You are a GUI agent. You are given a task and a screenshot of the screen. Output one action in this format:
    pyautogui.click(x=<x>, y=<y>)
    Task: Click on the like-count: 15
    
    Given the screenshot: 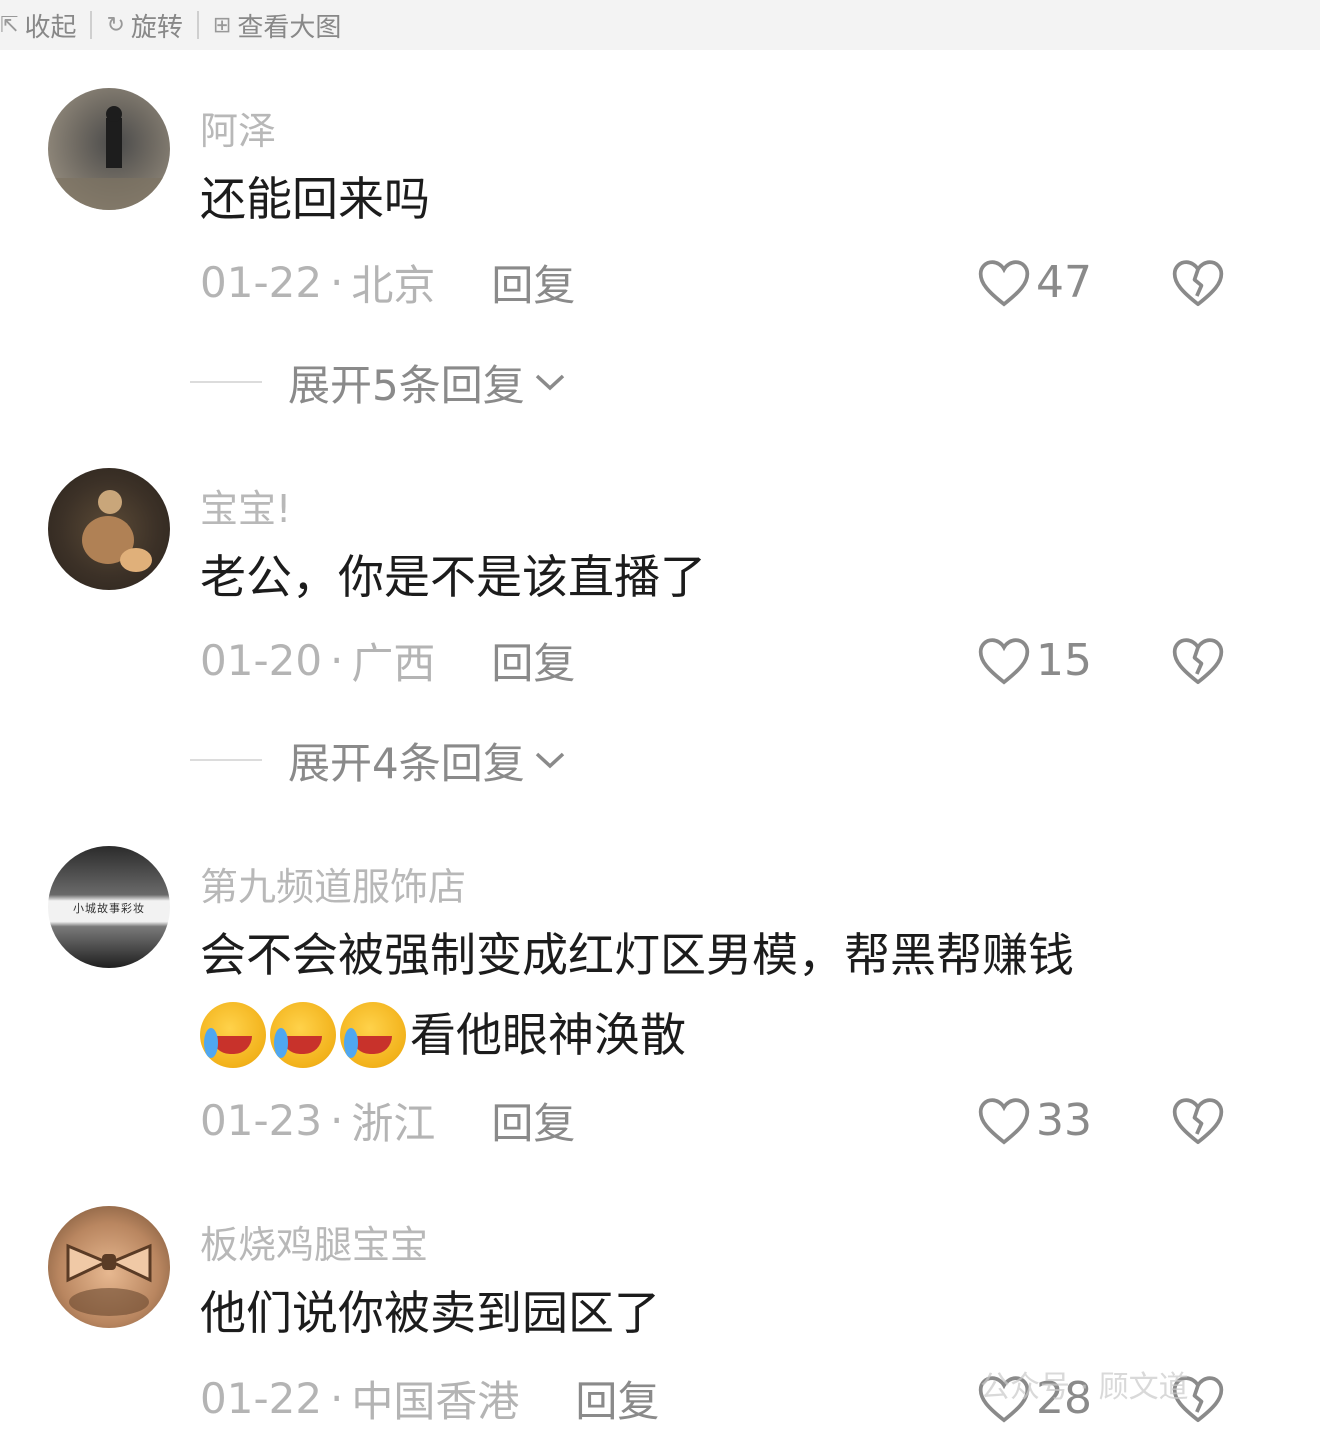 What is the action you would take?
    pyautogui.click(x=1064, y=660)
    